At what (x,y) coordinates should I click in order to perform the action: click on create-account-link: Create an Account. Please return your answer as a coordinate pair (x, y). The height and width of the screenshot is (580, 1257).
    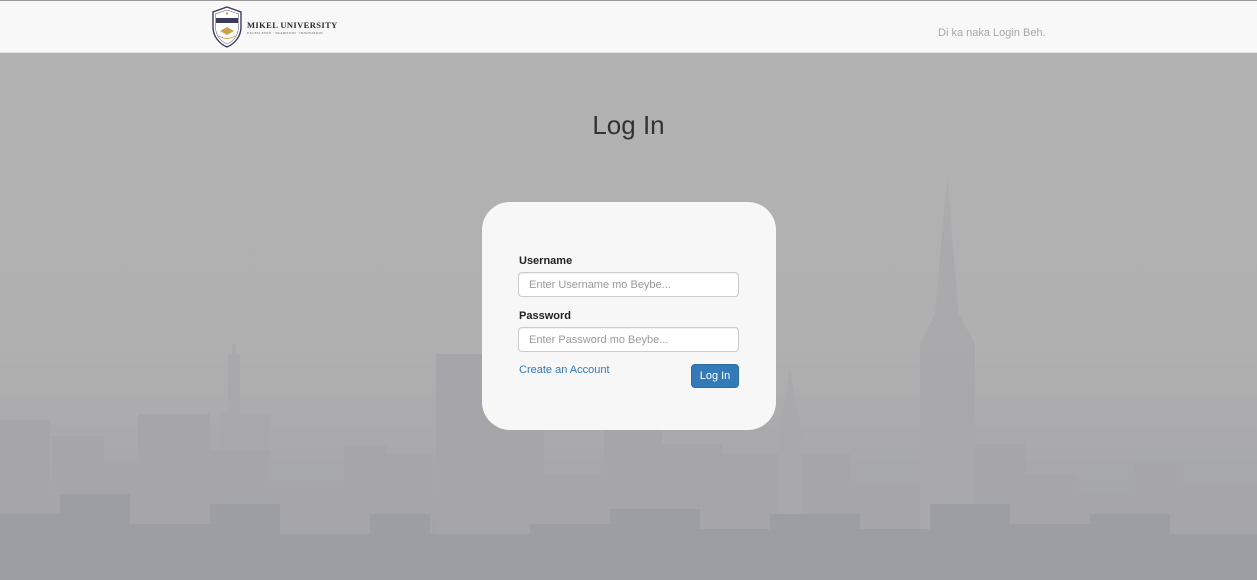
    Looking at the image, I should click on (564, 370).